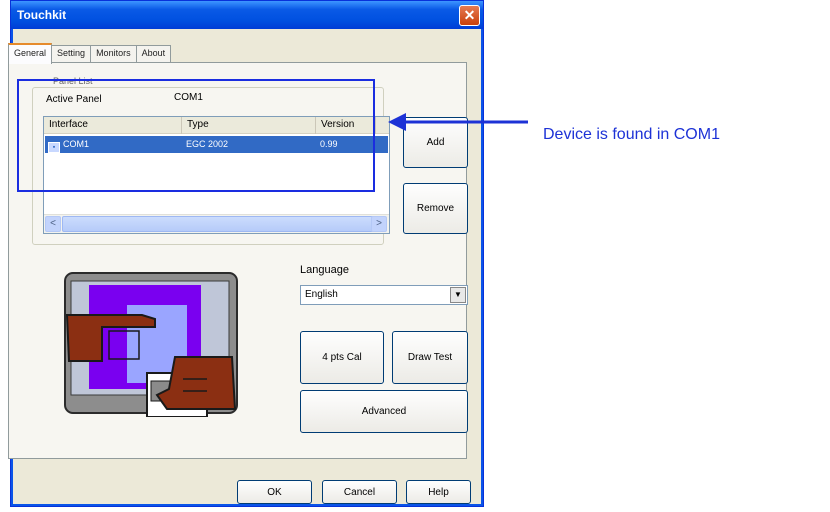  What do you see at coordinates (438, 492) in the screenshot?
I see `help-button: Help` at bounding box center [438, 492].